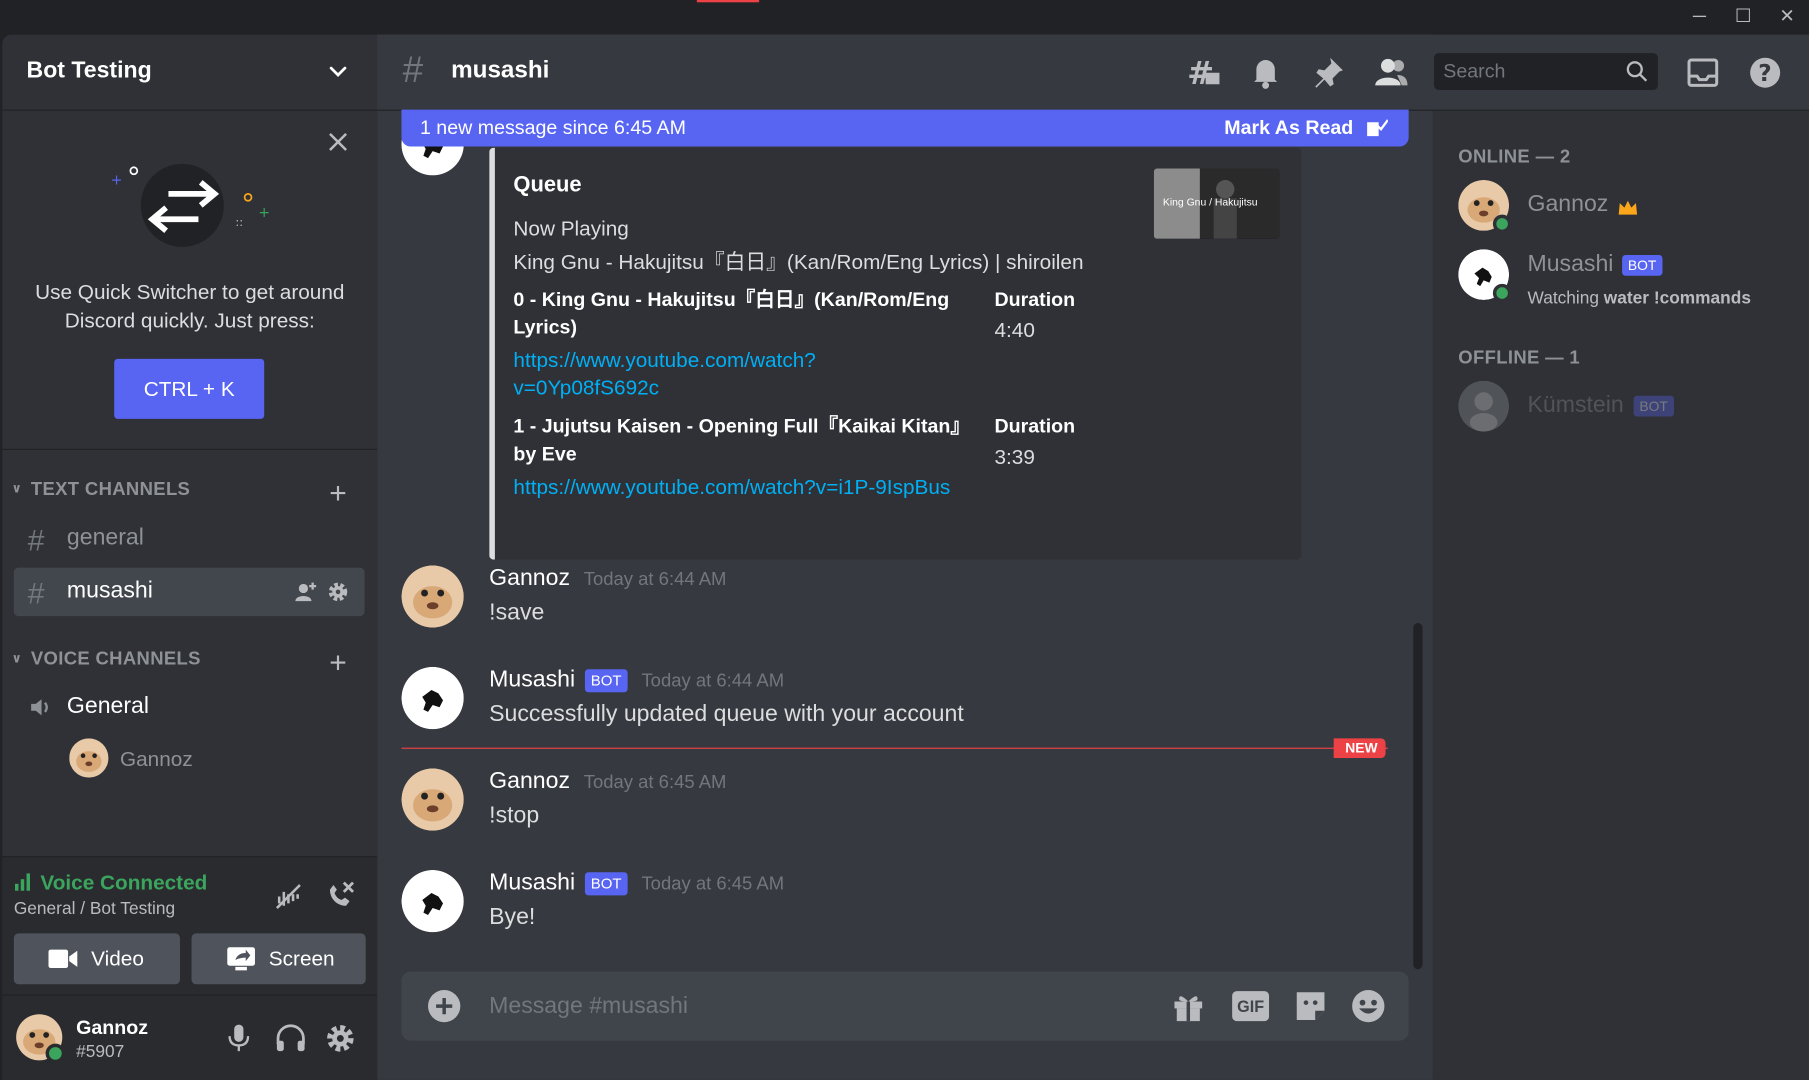  I want to click on message-timestamp: Today at 6:44 AM, so click(655, 579).